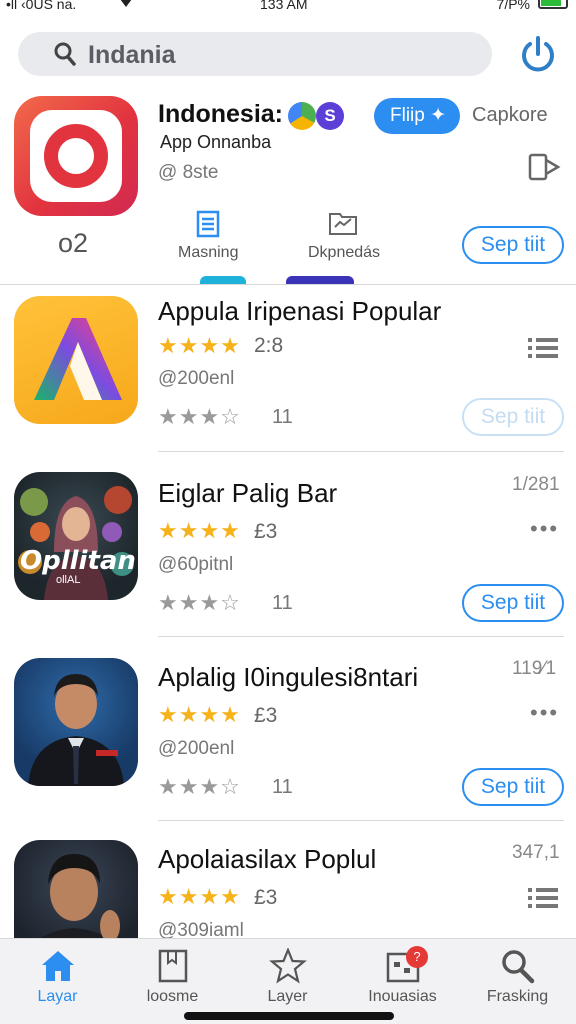 This screenshot has height=1024, width=576. Describe the element at coordinates (534, 668) in the screenshot. I see `side-number: 119⁄1` at that location.